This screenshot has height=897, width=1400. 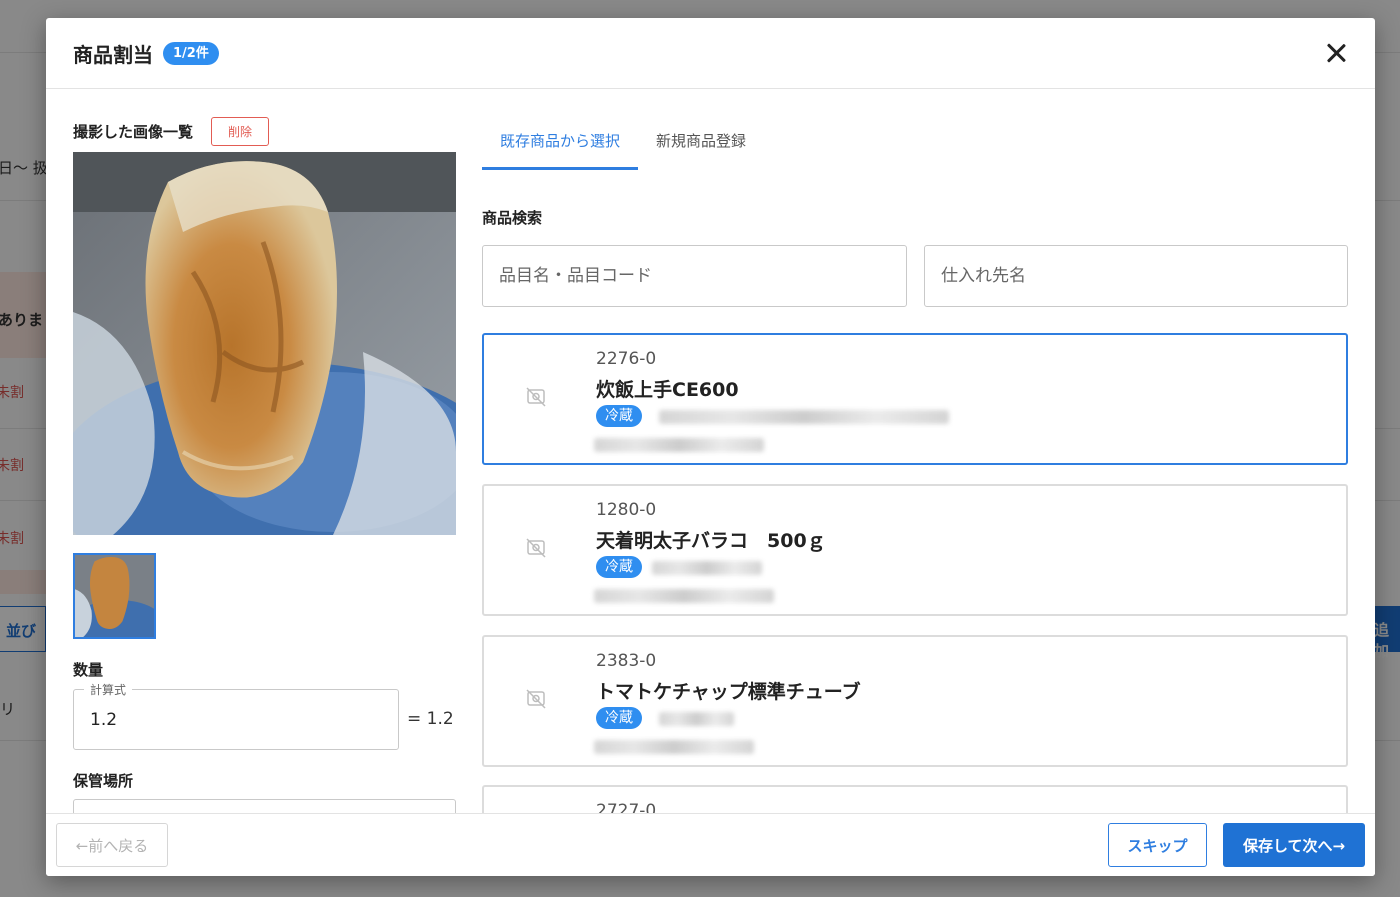 What do you see at coordinates (626, 359) in the screenshot?
I see `product-code: 2276-0` at bounding box center [626, 359].